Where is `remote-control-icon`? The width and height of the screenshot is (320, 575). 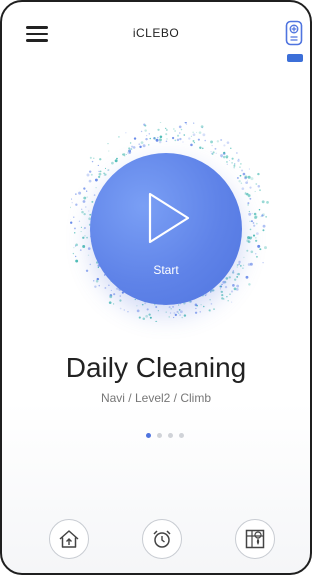
remote-control-icon is located at coordinates (294, 33).